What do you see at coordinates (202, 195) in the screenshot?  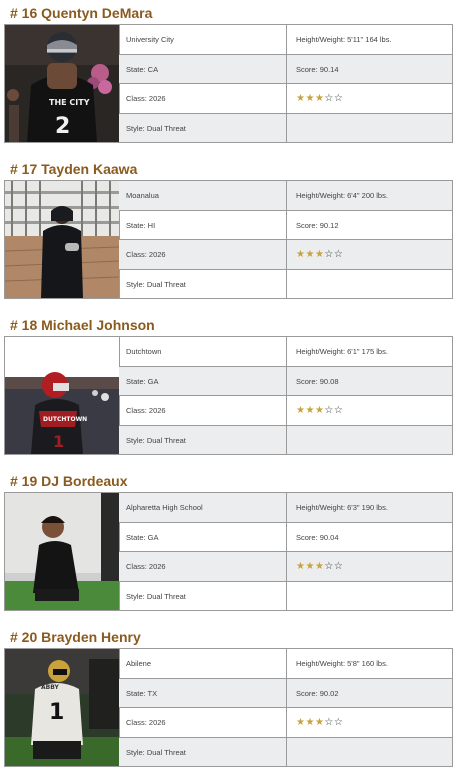 I see `school: Moanalua` at bounding box center [202, 195].